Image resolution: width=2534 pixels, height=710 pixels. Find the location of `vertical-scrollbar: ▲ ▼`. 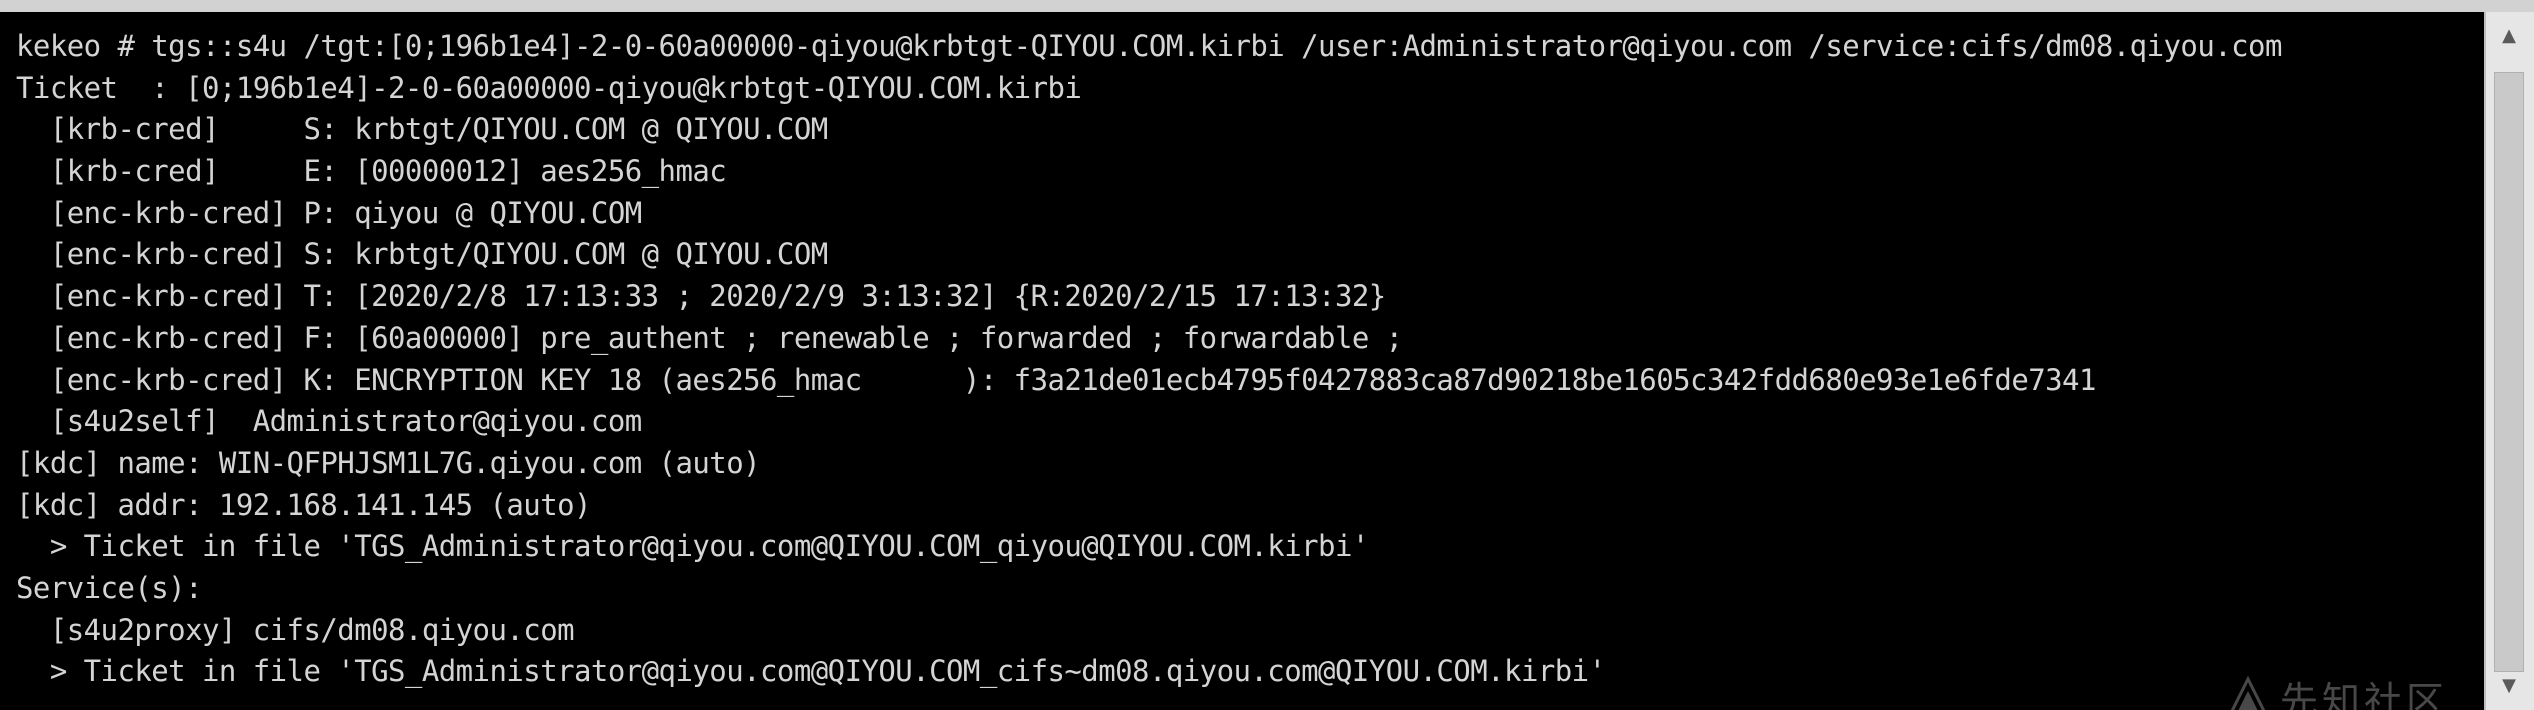

vertical-scrollbar: ▲ ▼ is located at coordinates (2509, 361).